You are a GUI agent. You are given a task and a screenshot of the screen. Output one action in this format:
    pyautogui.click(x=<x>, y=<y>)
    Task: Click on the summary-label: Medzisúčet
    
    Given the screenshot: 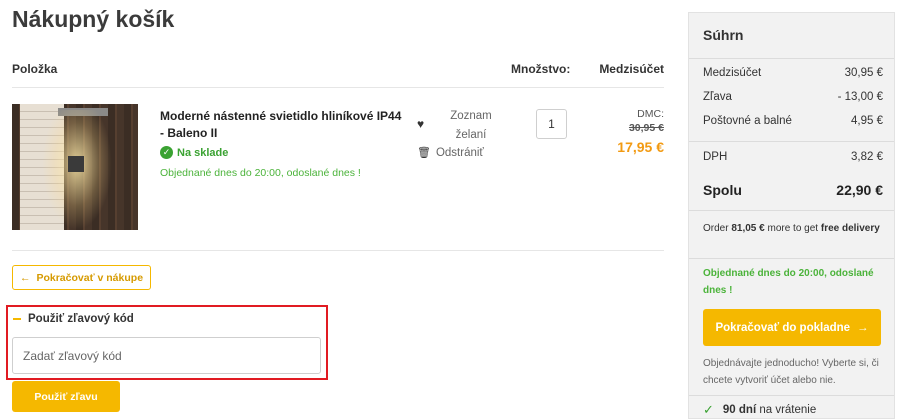 What is the action you would take?
    pyautogui.click(x=732, y=73)
    